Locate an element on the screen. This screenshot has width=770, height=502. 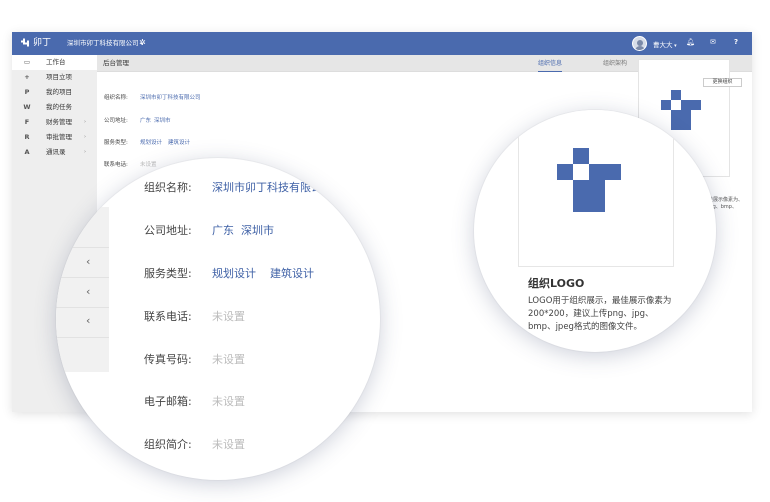
sidebar-item-label: 我的任务 is located at coordinates (59, 107).